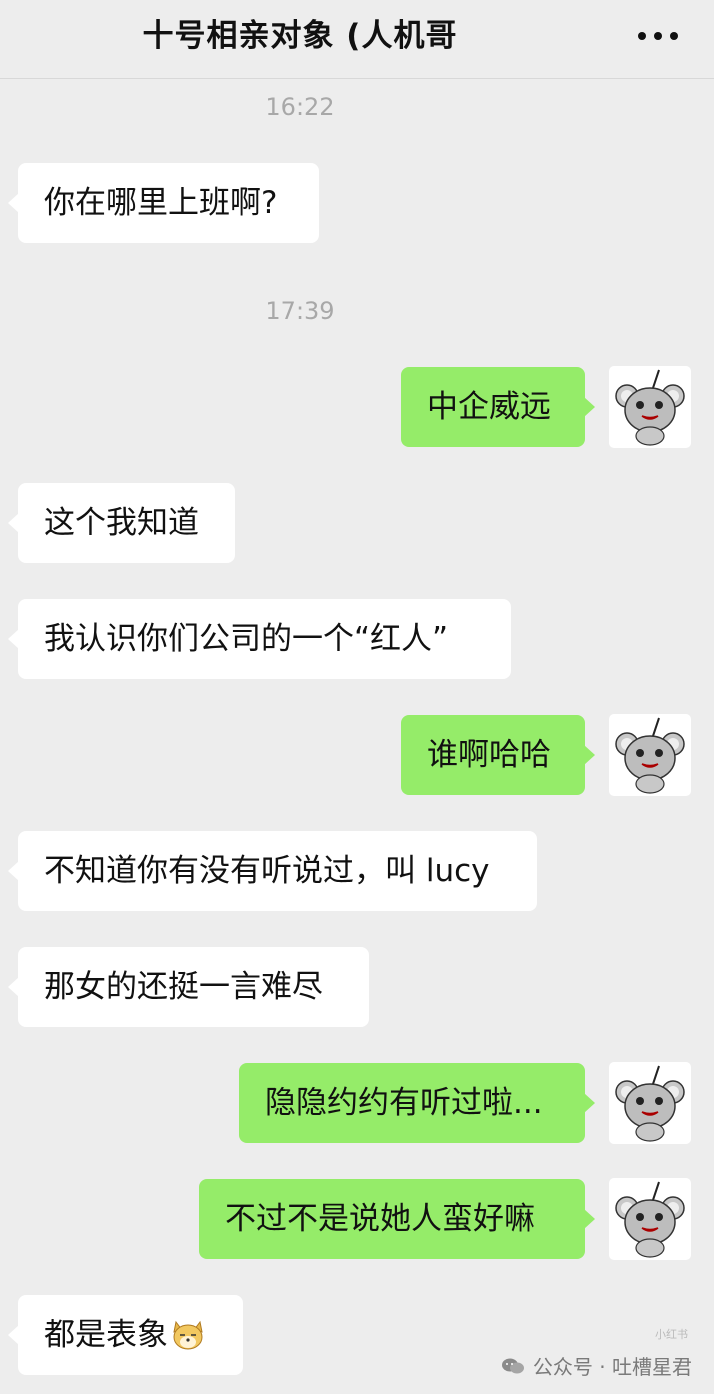 The height and width of the screenshot is (1394, 714). I want to click on message-text: 你在哪里上班啊?, so click(161, 203).